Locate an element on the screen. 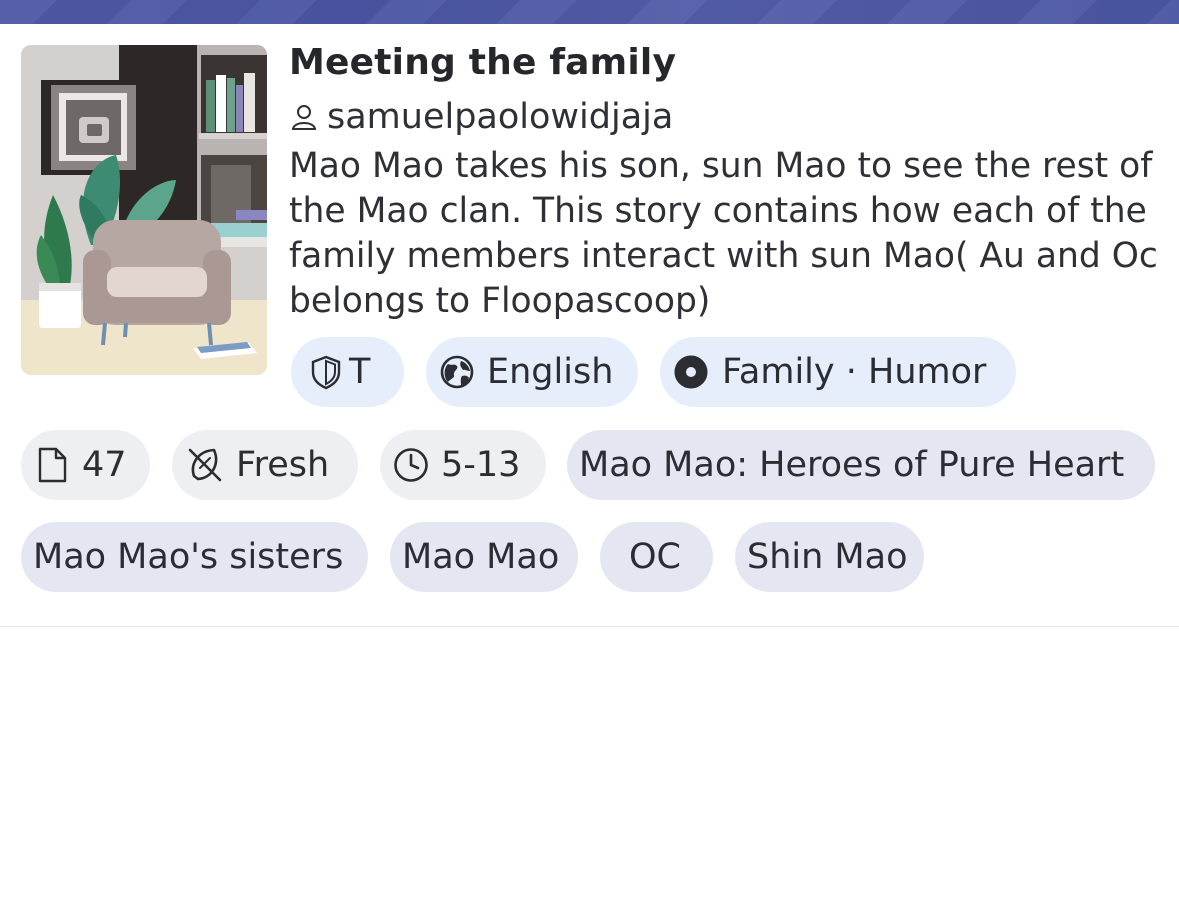  status-label: Fresh is located at coordinates (283, 465).